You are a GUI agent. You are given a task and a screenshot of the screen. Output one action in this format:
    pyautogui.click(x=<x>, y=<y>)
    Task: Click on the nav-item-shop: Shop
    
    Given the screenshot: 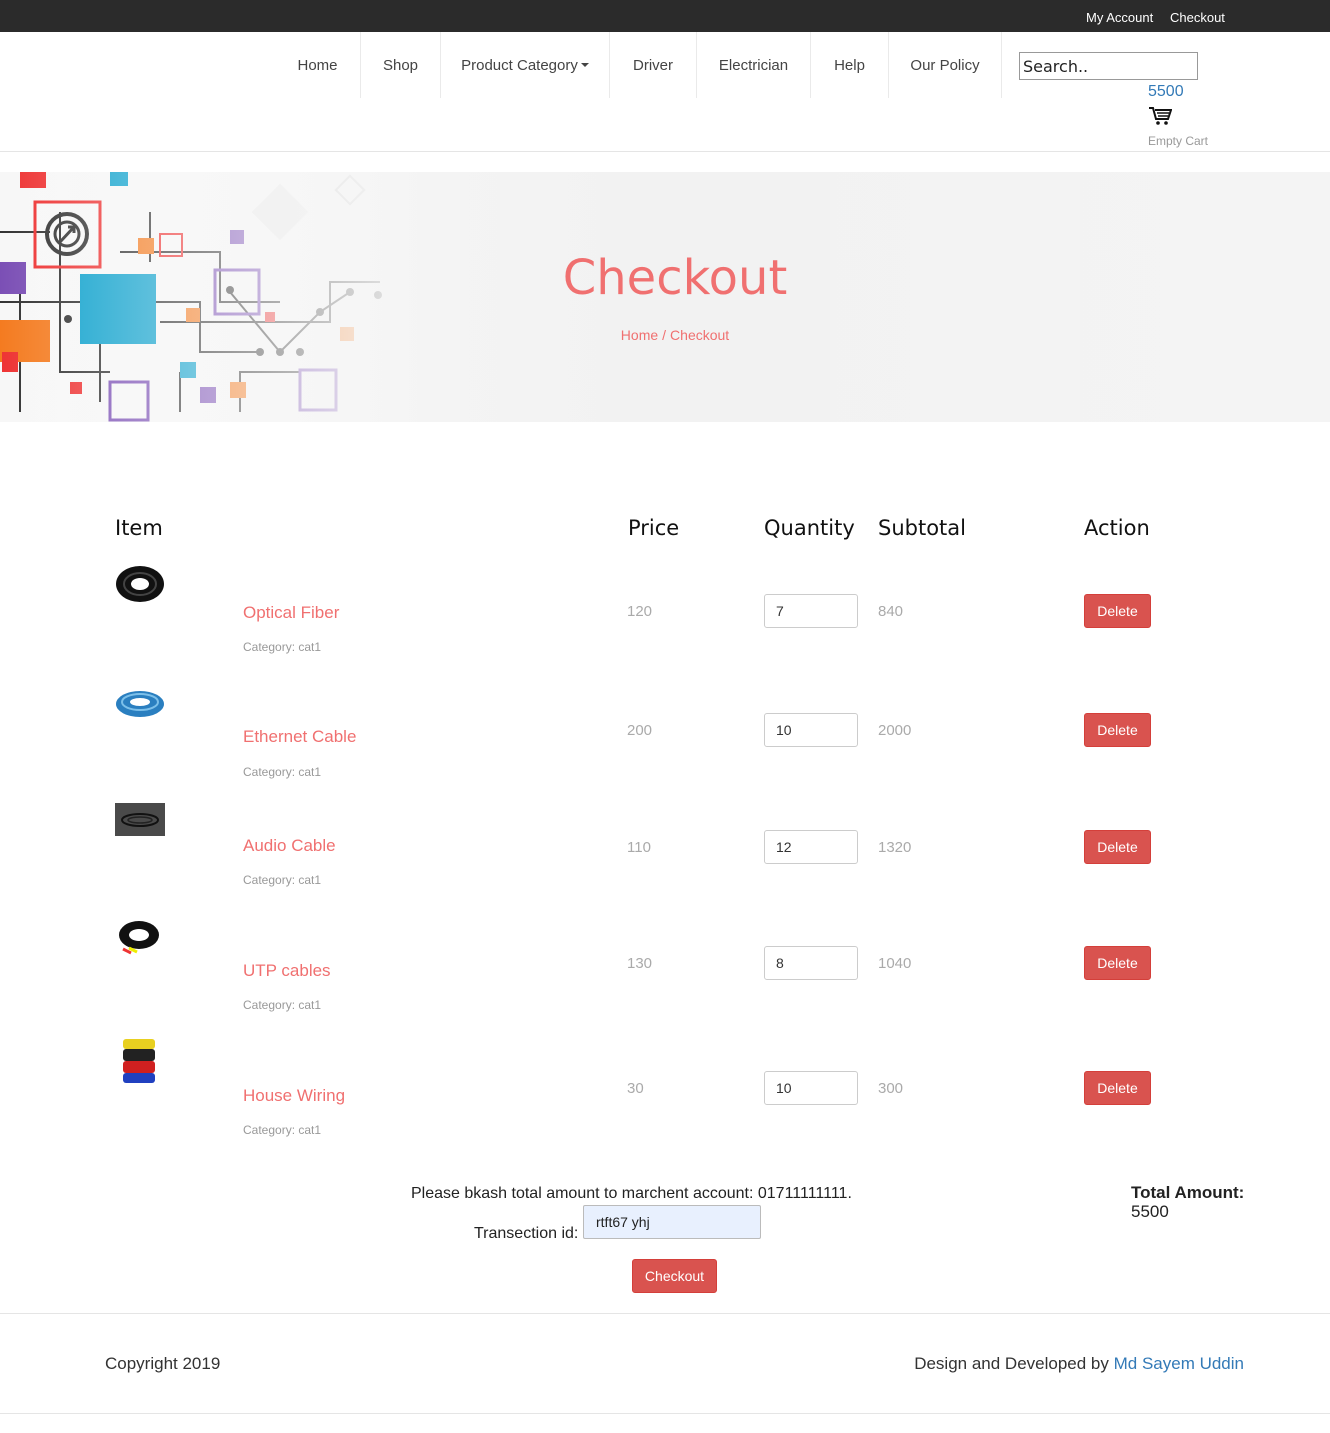 What is the action you would take?
    pyautogui.click(x=401, y=65)
    